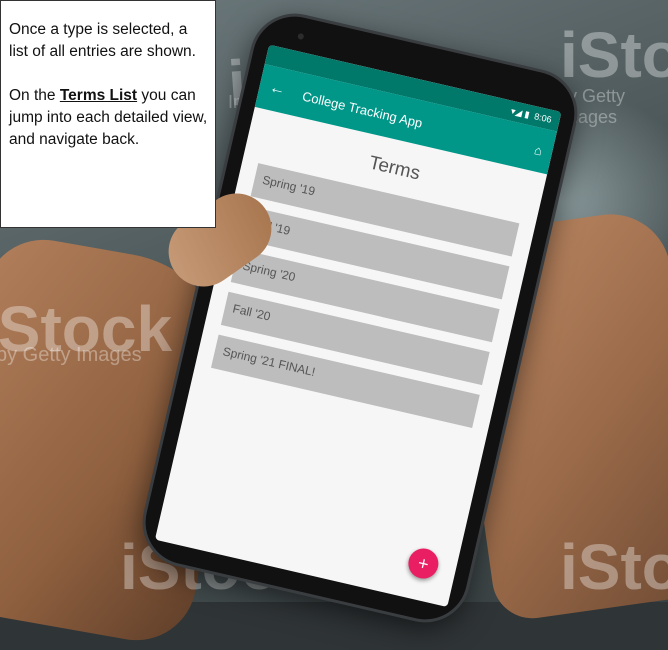  I want to click on callout-prefix: On the, so click(34, 95).